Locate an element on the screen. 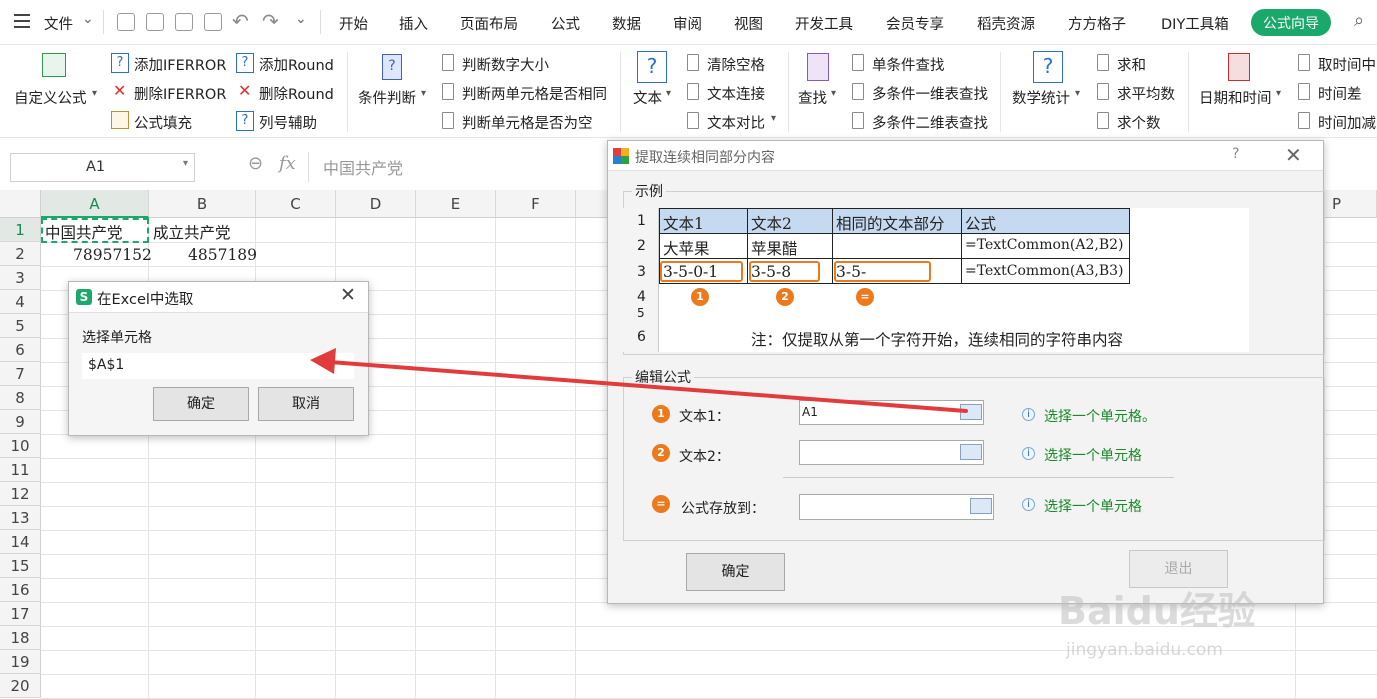 Image resolution: width=1377 pixels, height=699 pixels. watermark-brand: Baidu经验 is located at coordinates (1157, 611).